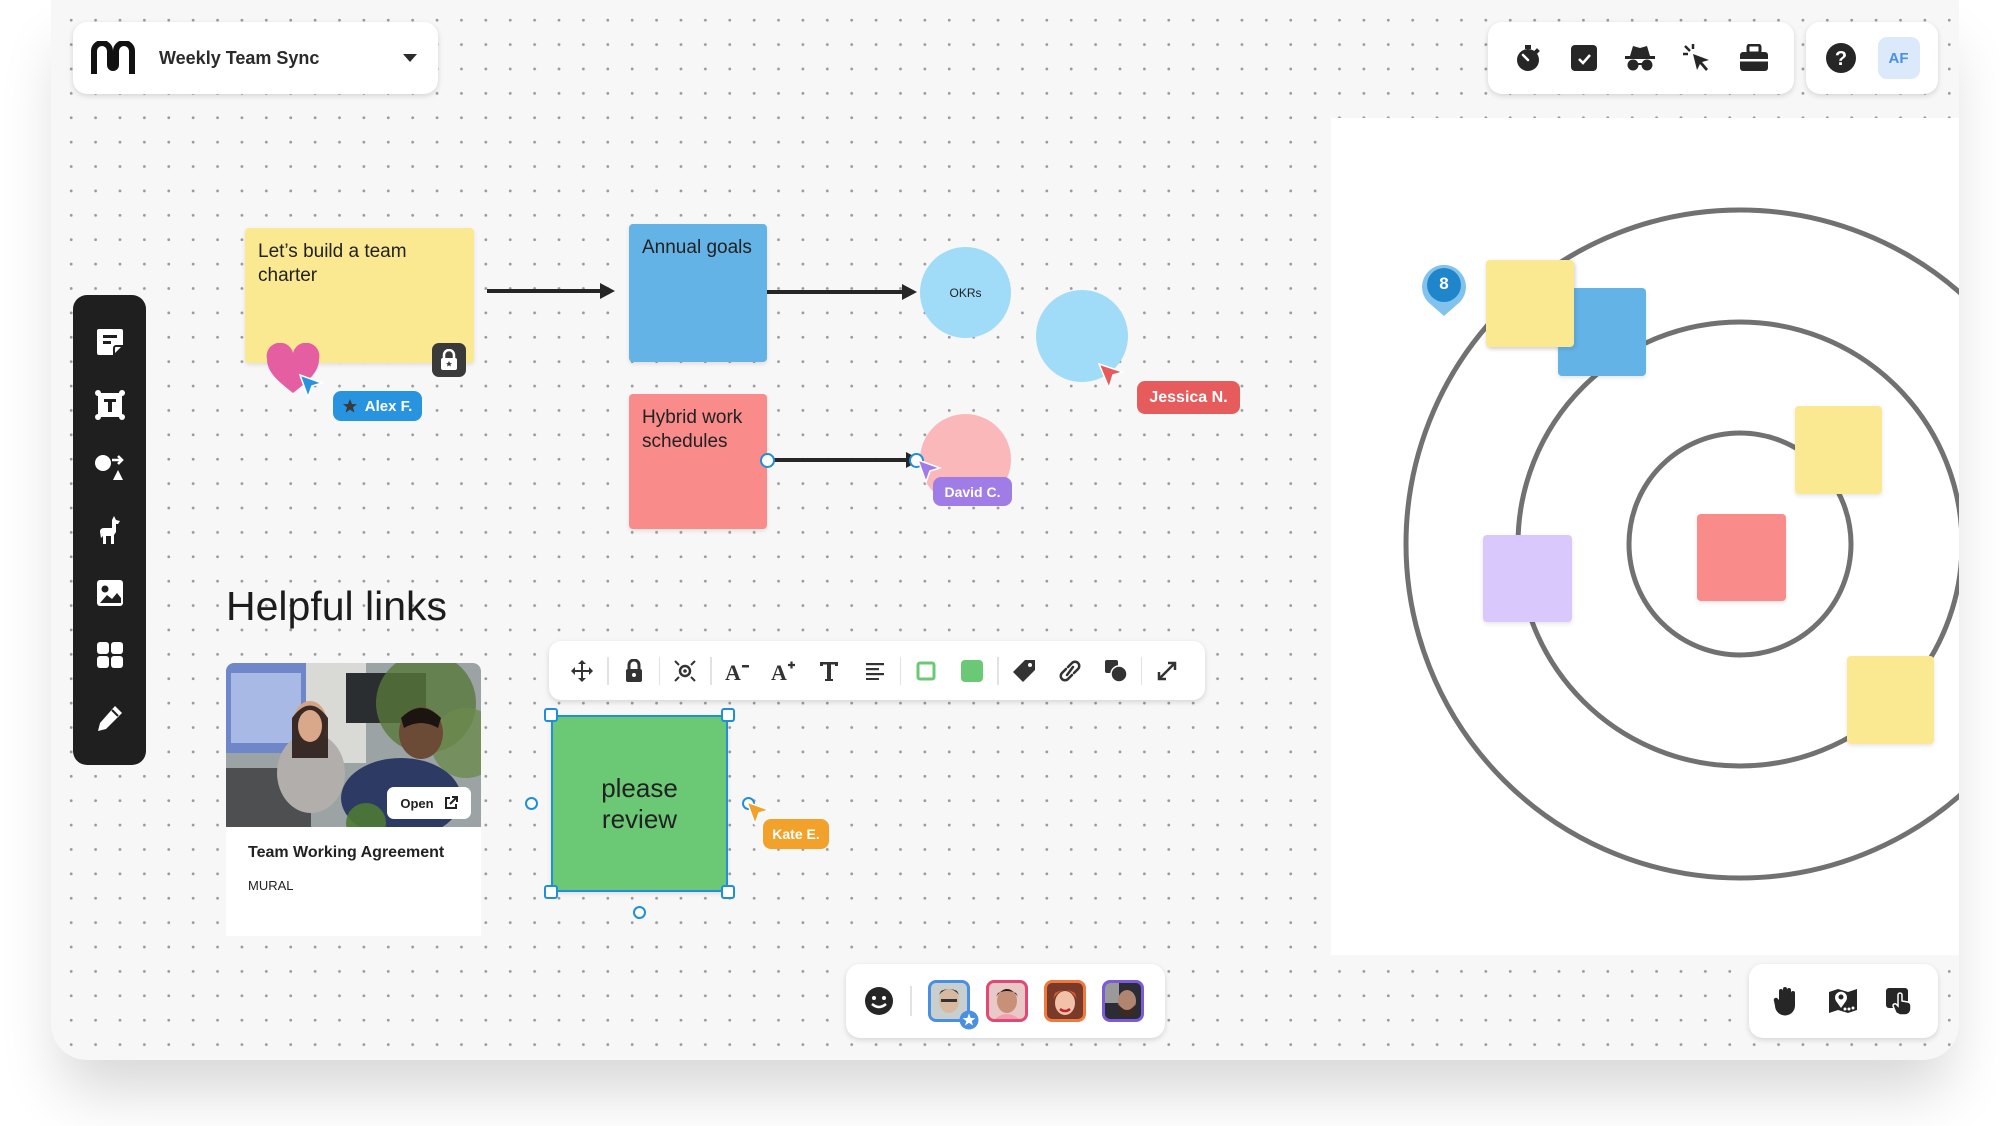  Describe the element at coordinates (429, 803) in the screenshot. I see `open-link-button: Open` at that location.